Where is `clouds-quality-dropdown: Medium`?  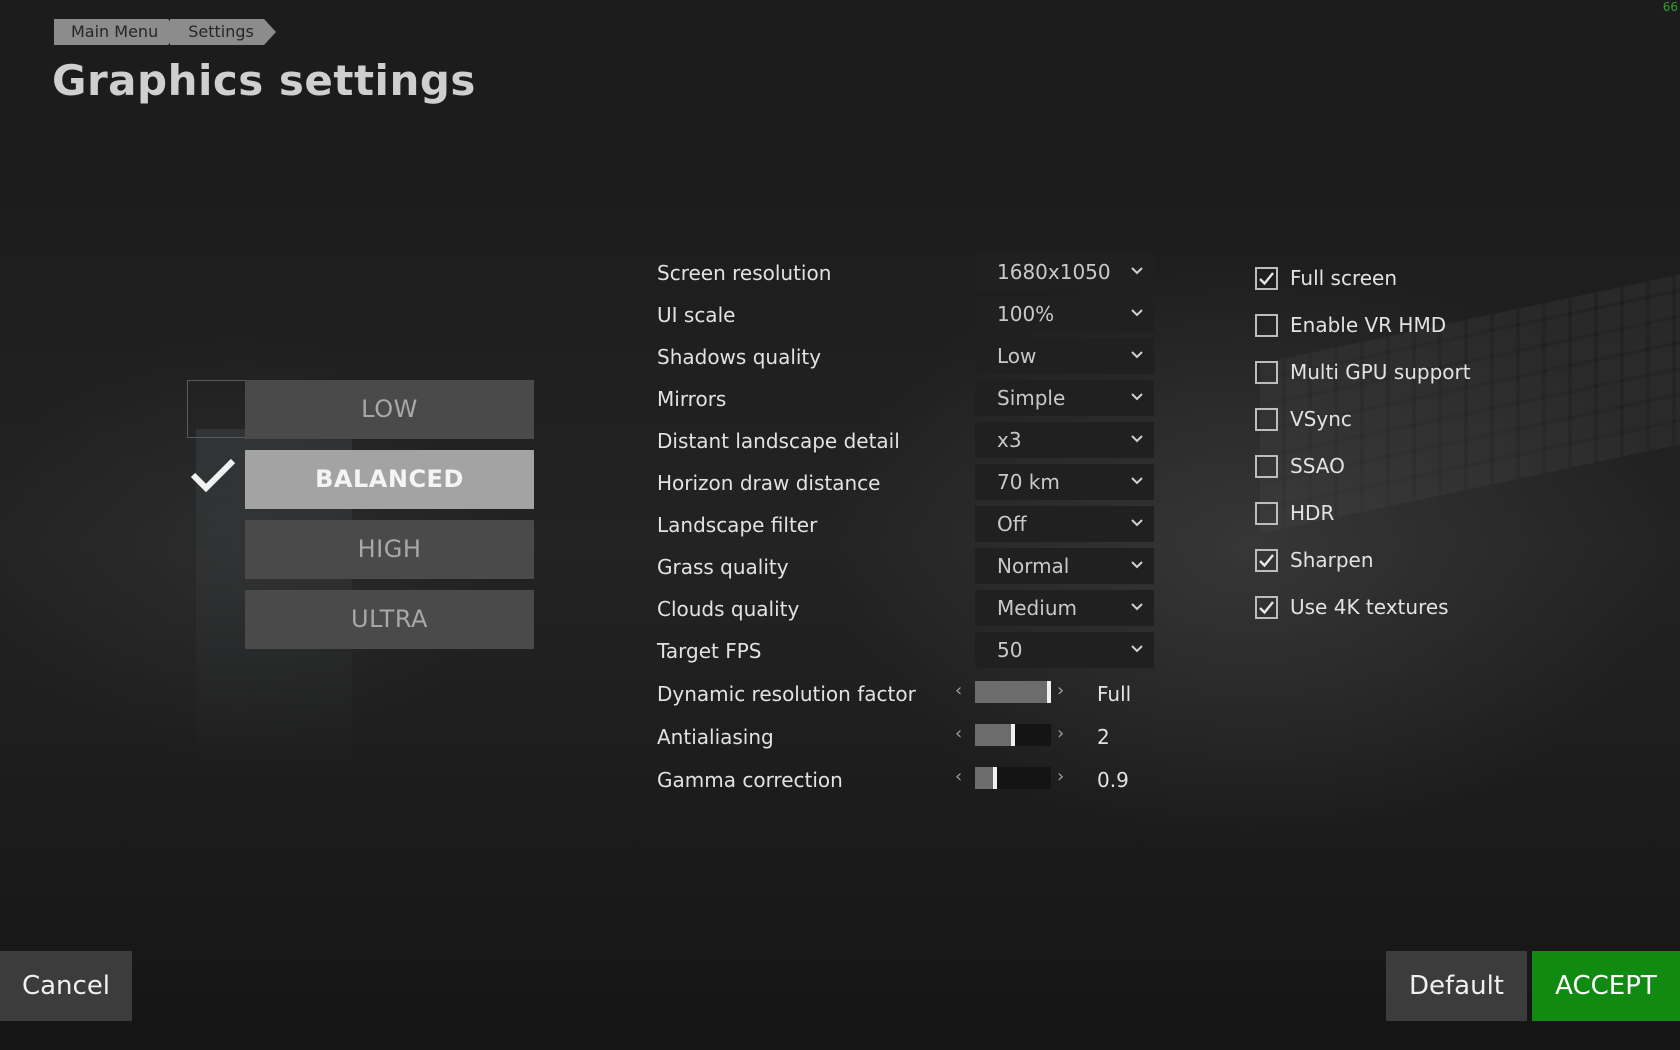
clouds-quality-dropdown: Medium is located at coordinates (1064, 608).